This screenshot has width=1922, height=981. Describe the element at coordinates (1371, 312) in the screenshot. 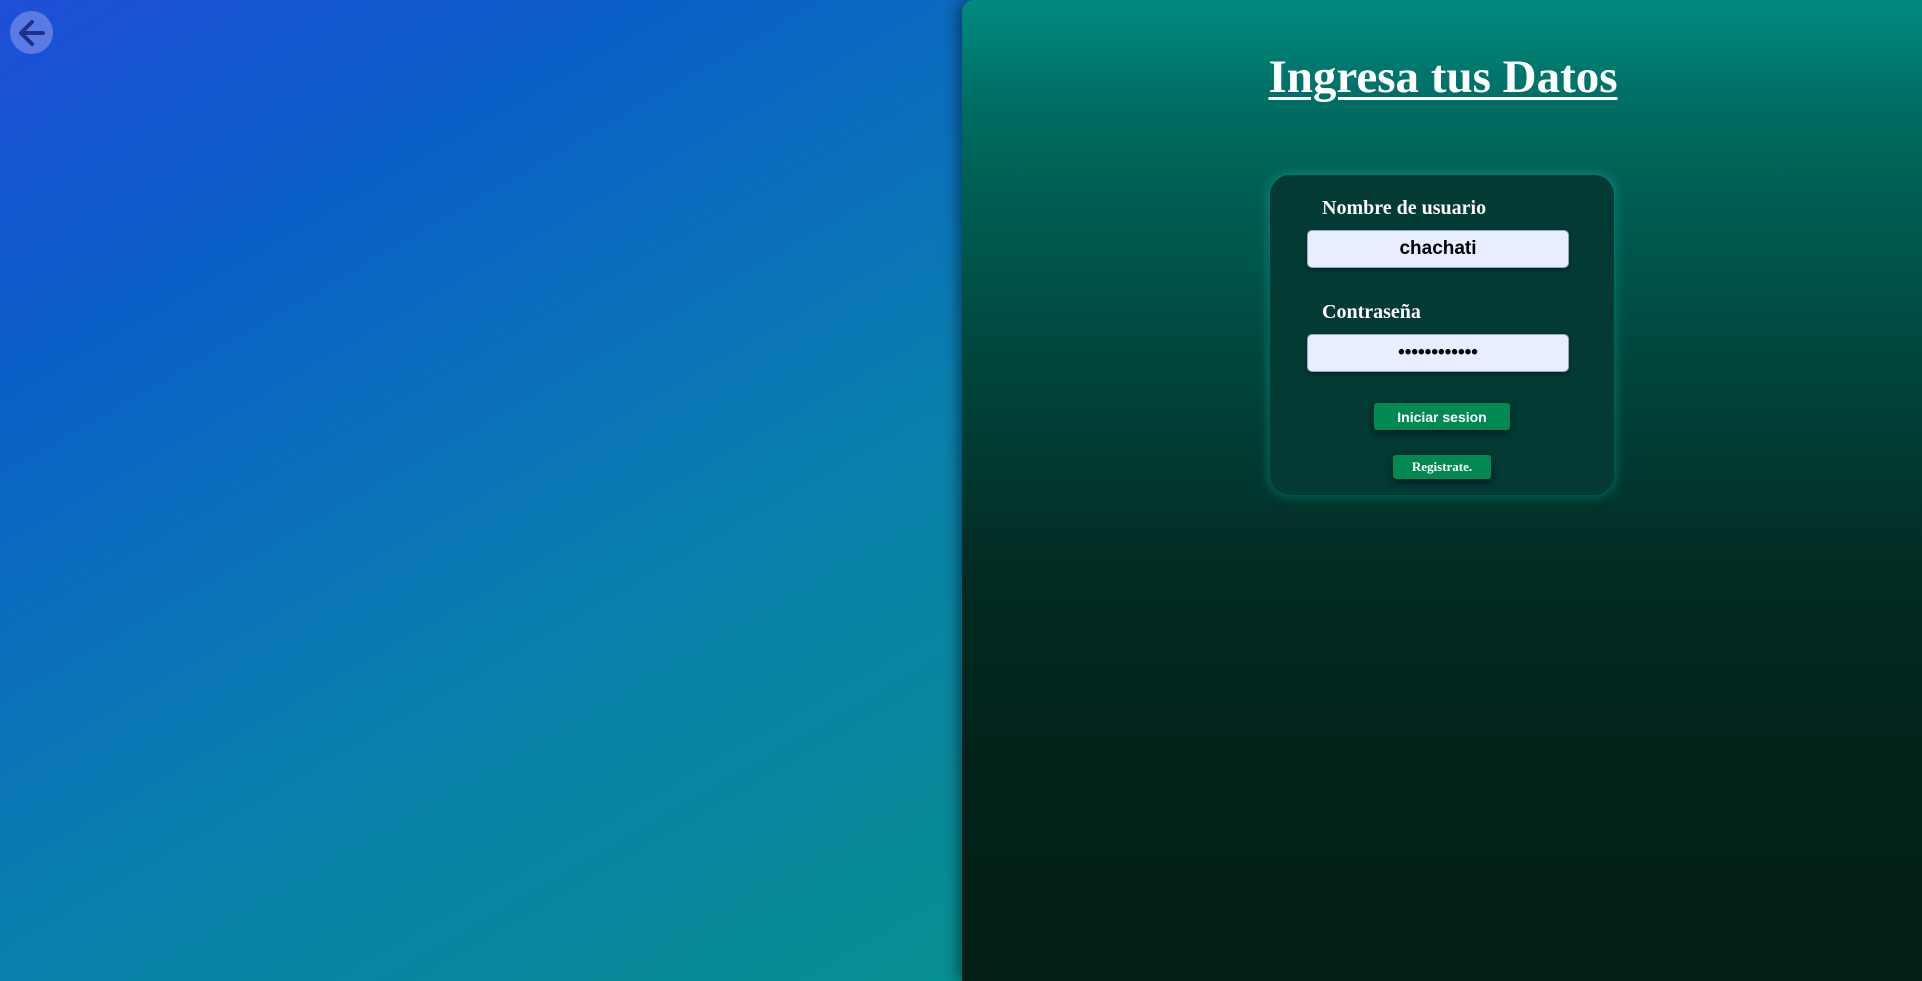

I see `password-label: Contraseña` at that location.